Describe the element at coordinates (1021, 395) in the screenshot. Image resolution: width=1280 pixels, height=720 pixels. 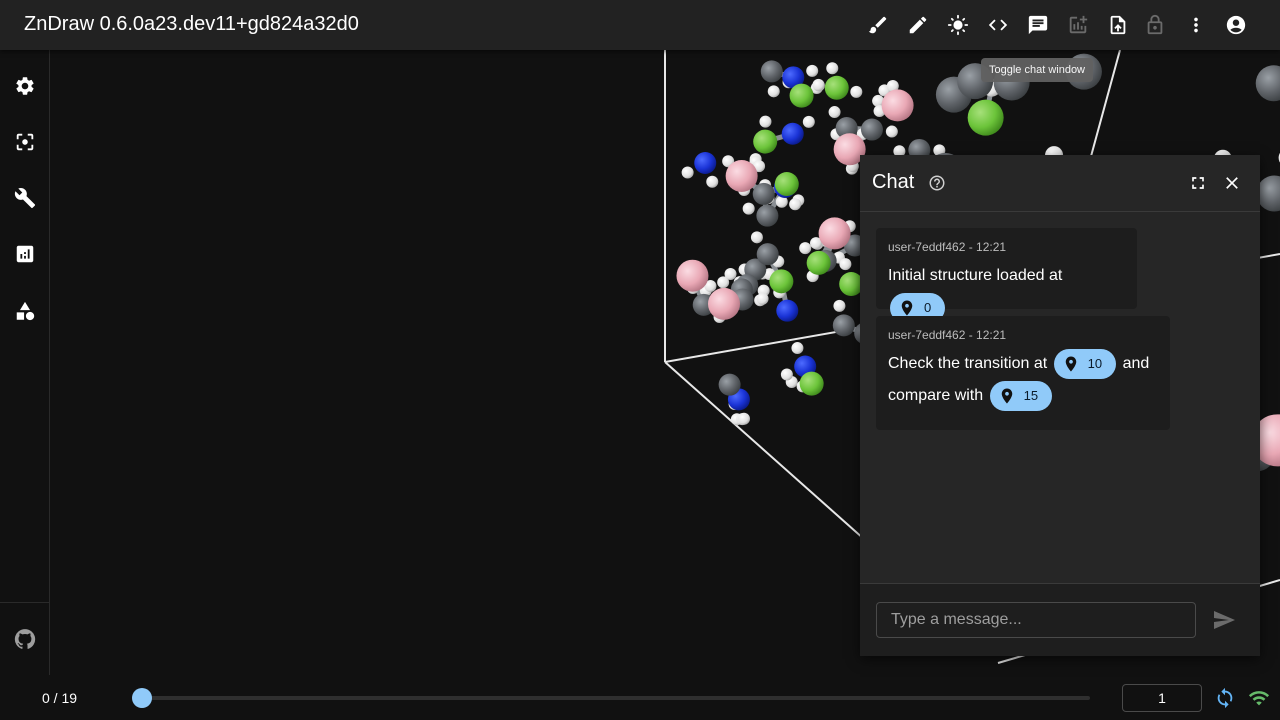
I see `frame-link-chip: 15` at that location.